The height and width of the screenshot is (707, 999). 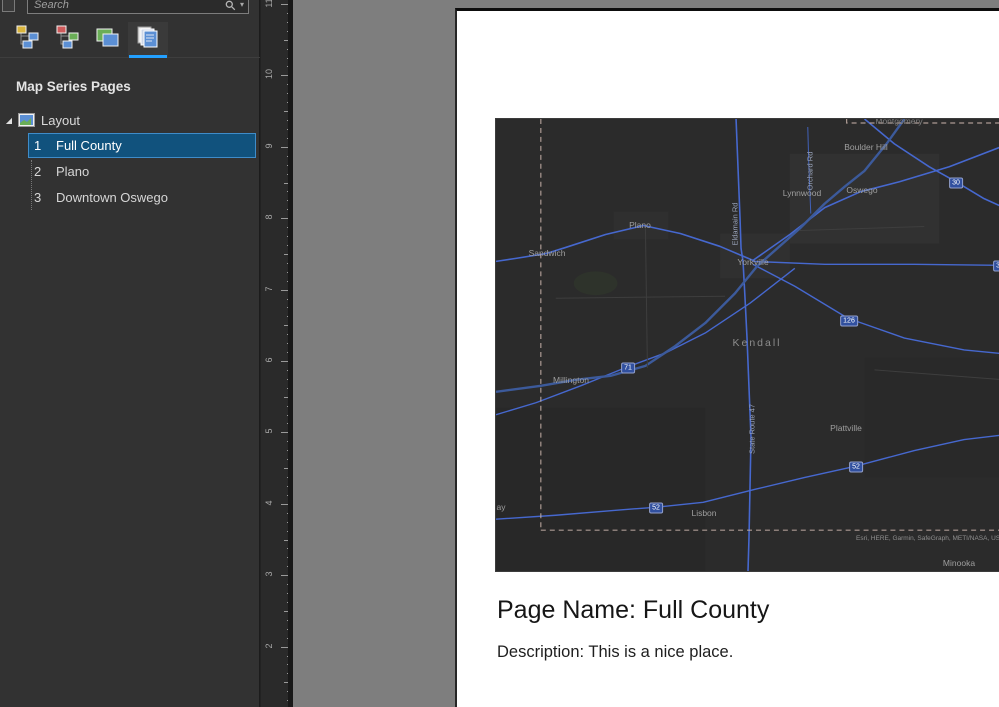 I want to click on ruler-number: 4, so click(x=269, y=503).